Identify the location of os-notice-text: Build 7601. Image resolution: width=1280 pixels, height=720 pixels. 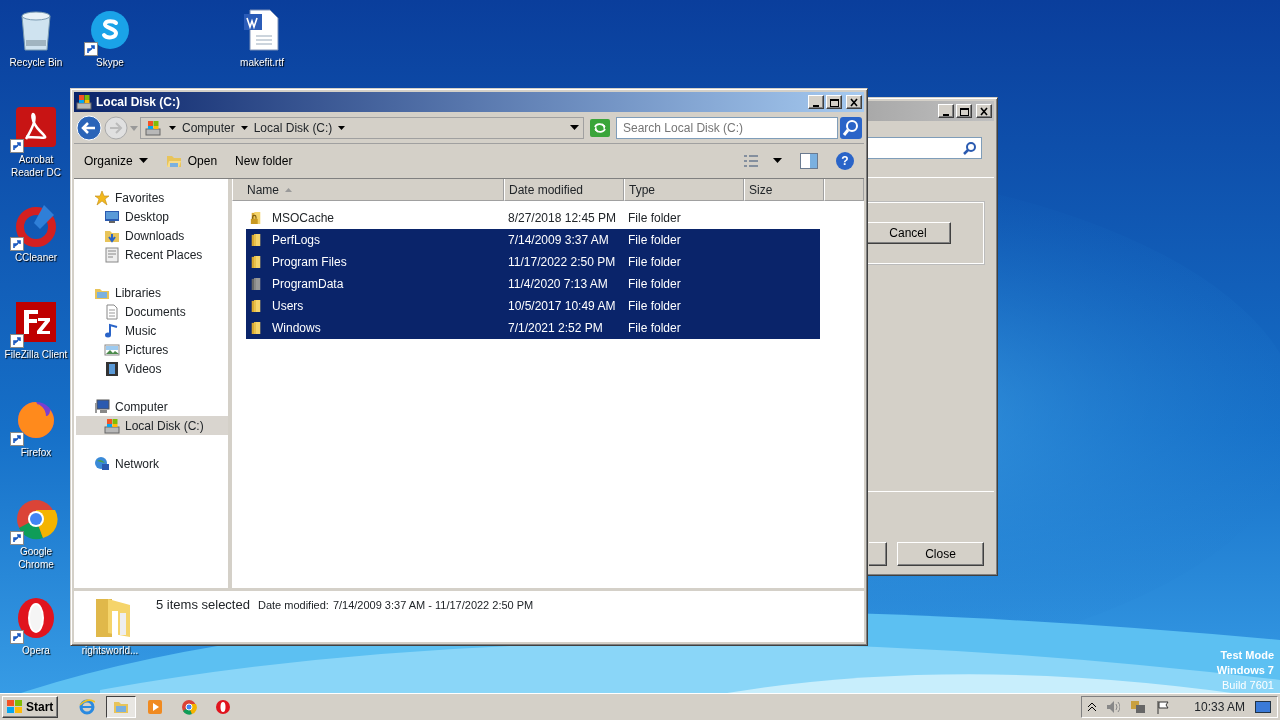
(1247, 685).